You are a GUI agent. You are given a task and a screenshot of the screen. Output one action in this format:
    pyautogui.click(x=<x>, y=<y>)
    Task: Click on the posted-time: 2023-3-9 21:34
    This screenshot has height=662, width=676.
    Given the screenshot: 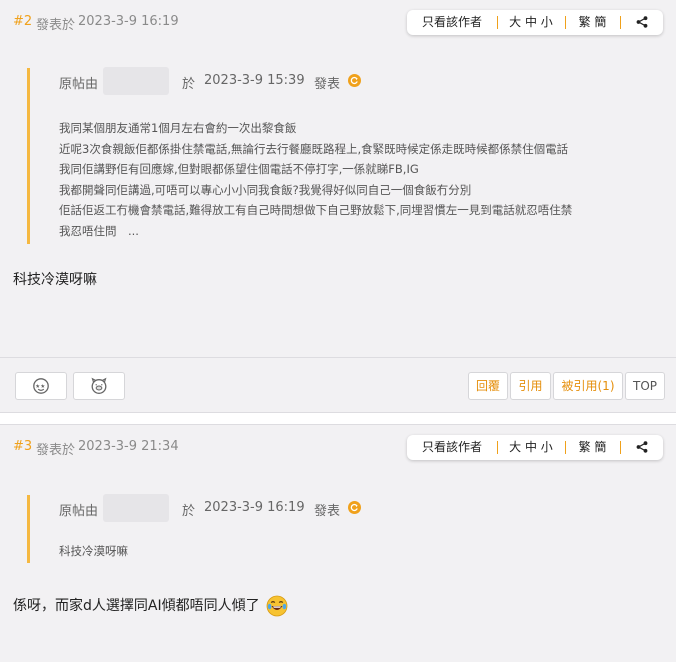 What is the action you would take?
    pyautogui.click(x=128, y=446)
    